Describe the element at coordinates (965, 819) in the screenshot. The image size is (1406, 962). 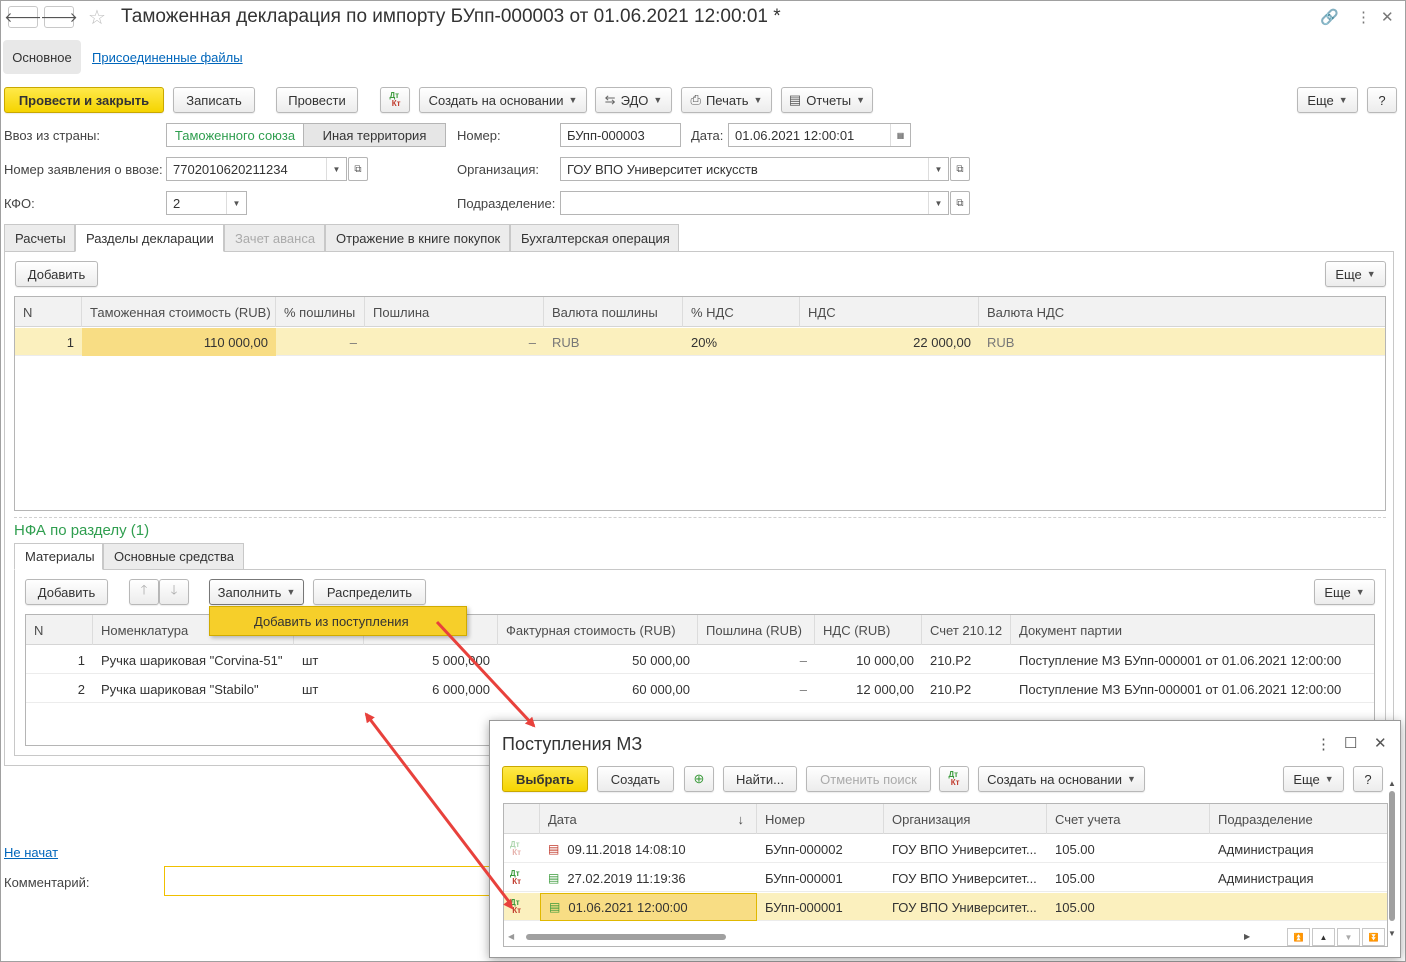
I see `col-organization: Организация` at that location.